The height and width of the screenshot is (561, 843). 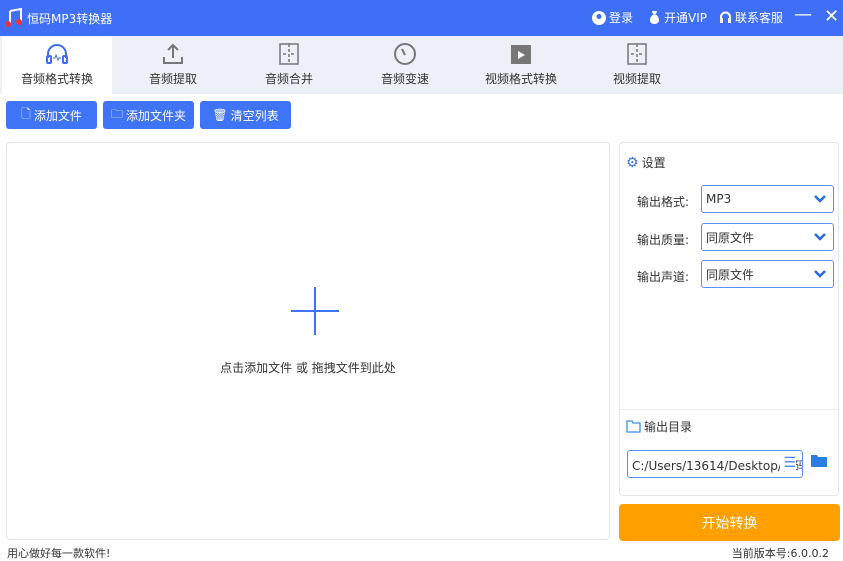 What do you see at coordinates (730, 274) in the screenshot?
I see `channel-value: 同原文件` at bounding box center [730, 274].